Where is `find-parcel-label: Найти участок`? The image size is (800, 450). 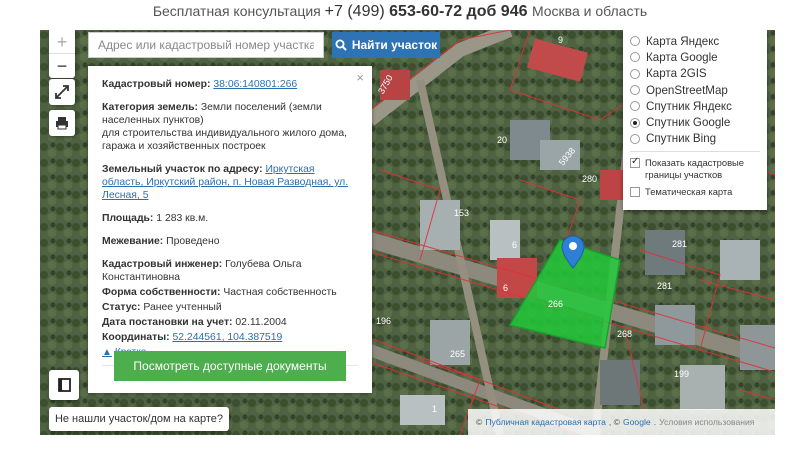 find-parcel-label: Найти участок is located at coordinates (394, 45).